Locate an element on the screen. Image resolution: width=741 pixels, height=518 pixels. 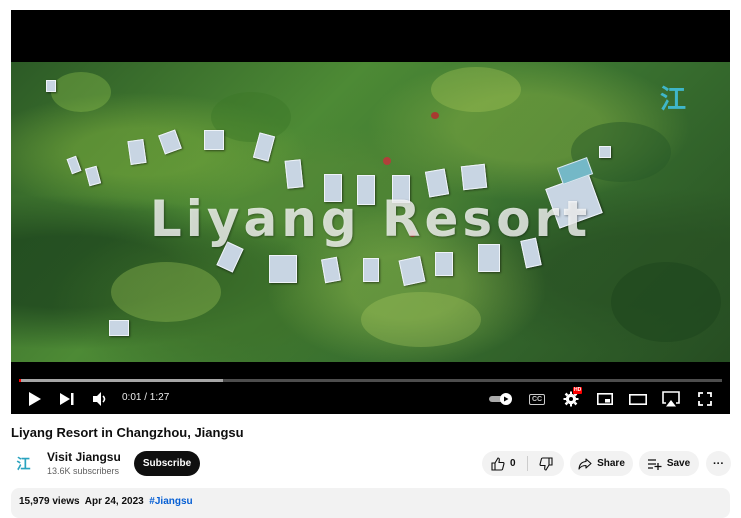
autoplay-toggle is located at coordinates (501, 399).